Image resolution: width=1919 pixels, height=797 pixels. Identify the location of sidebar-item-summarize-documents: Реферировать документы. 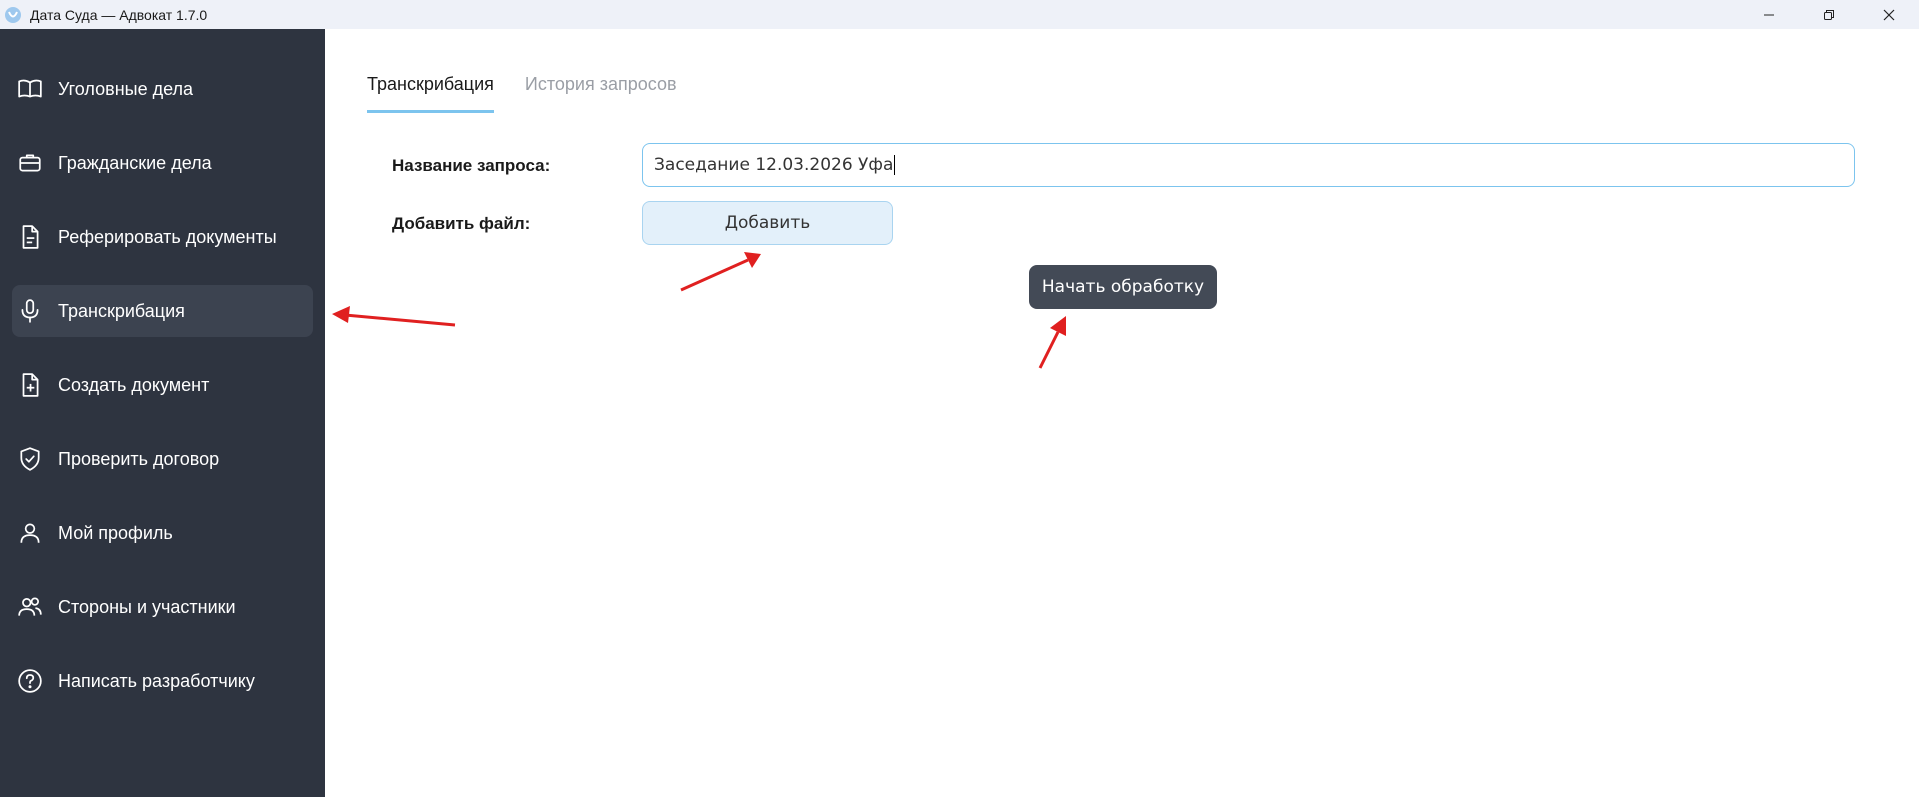
(162, 237).